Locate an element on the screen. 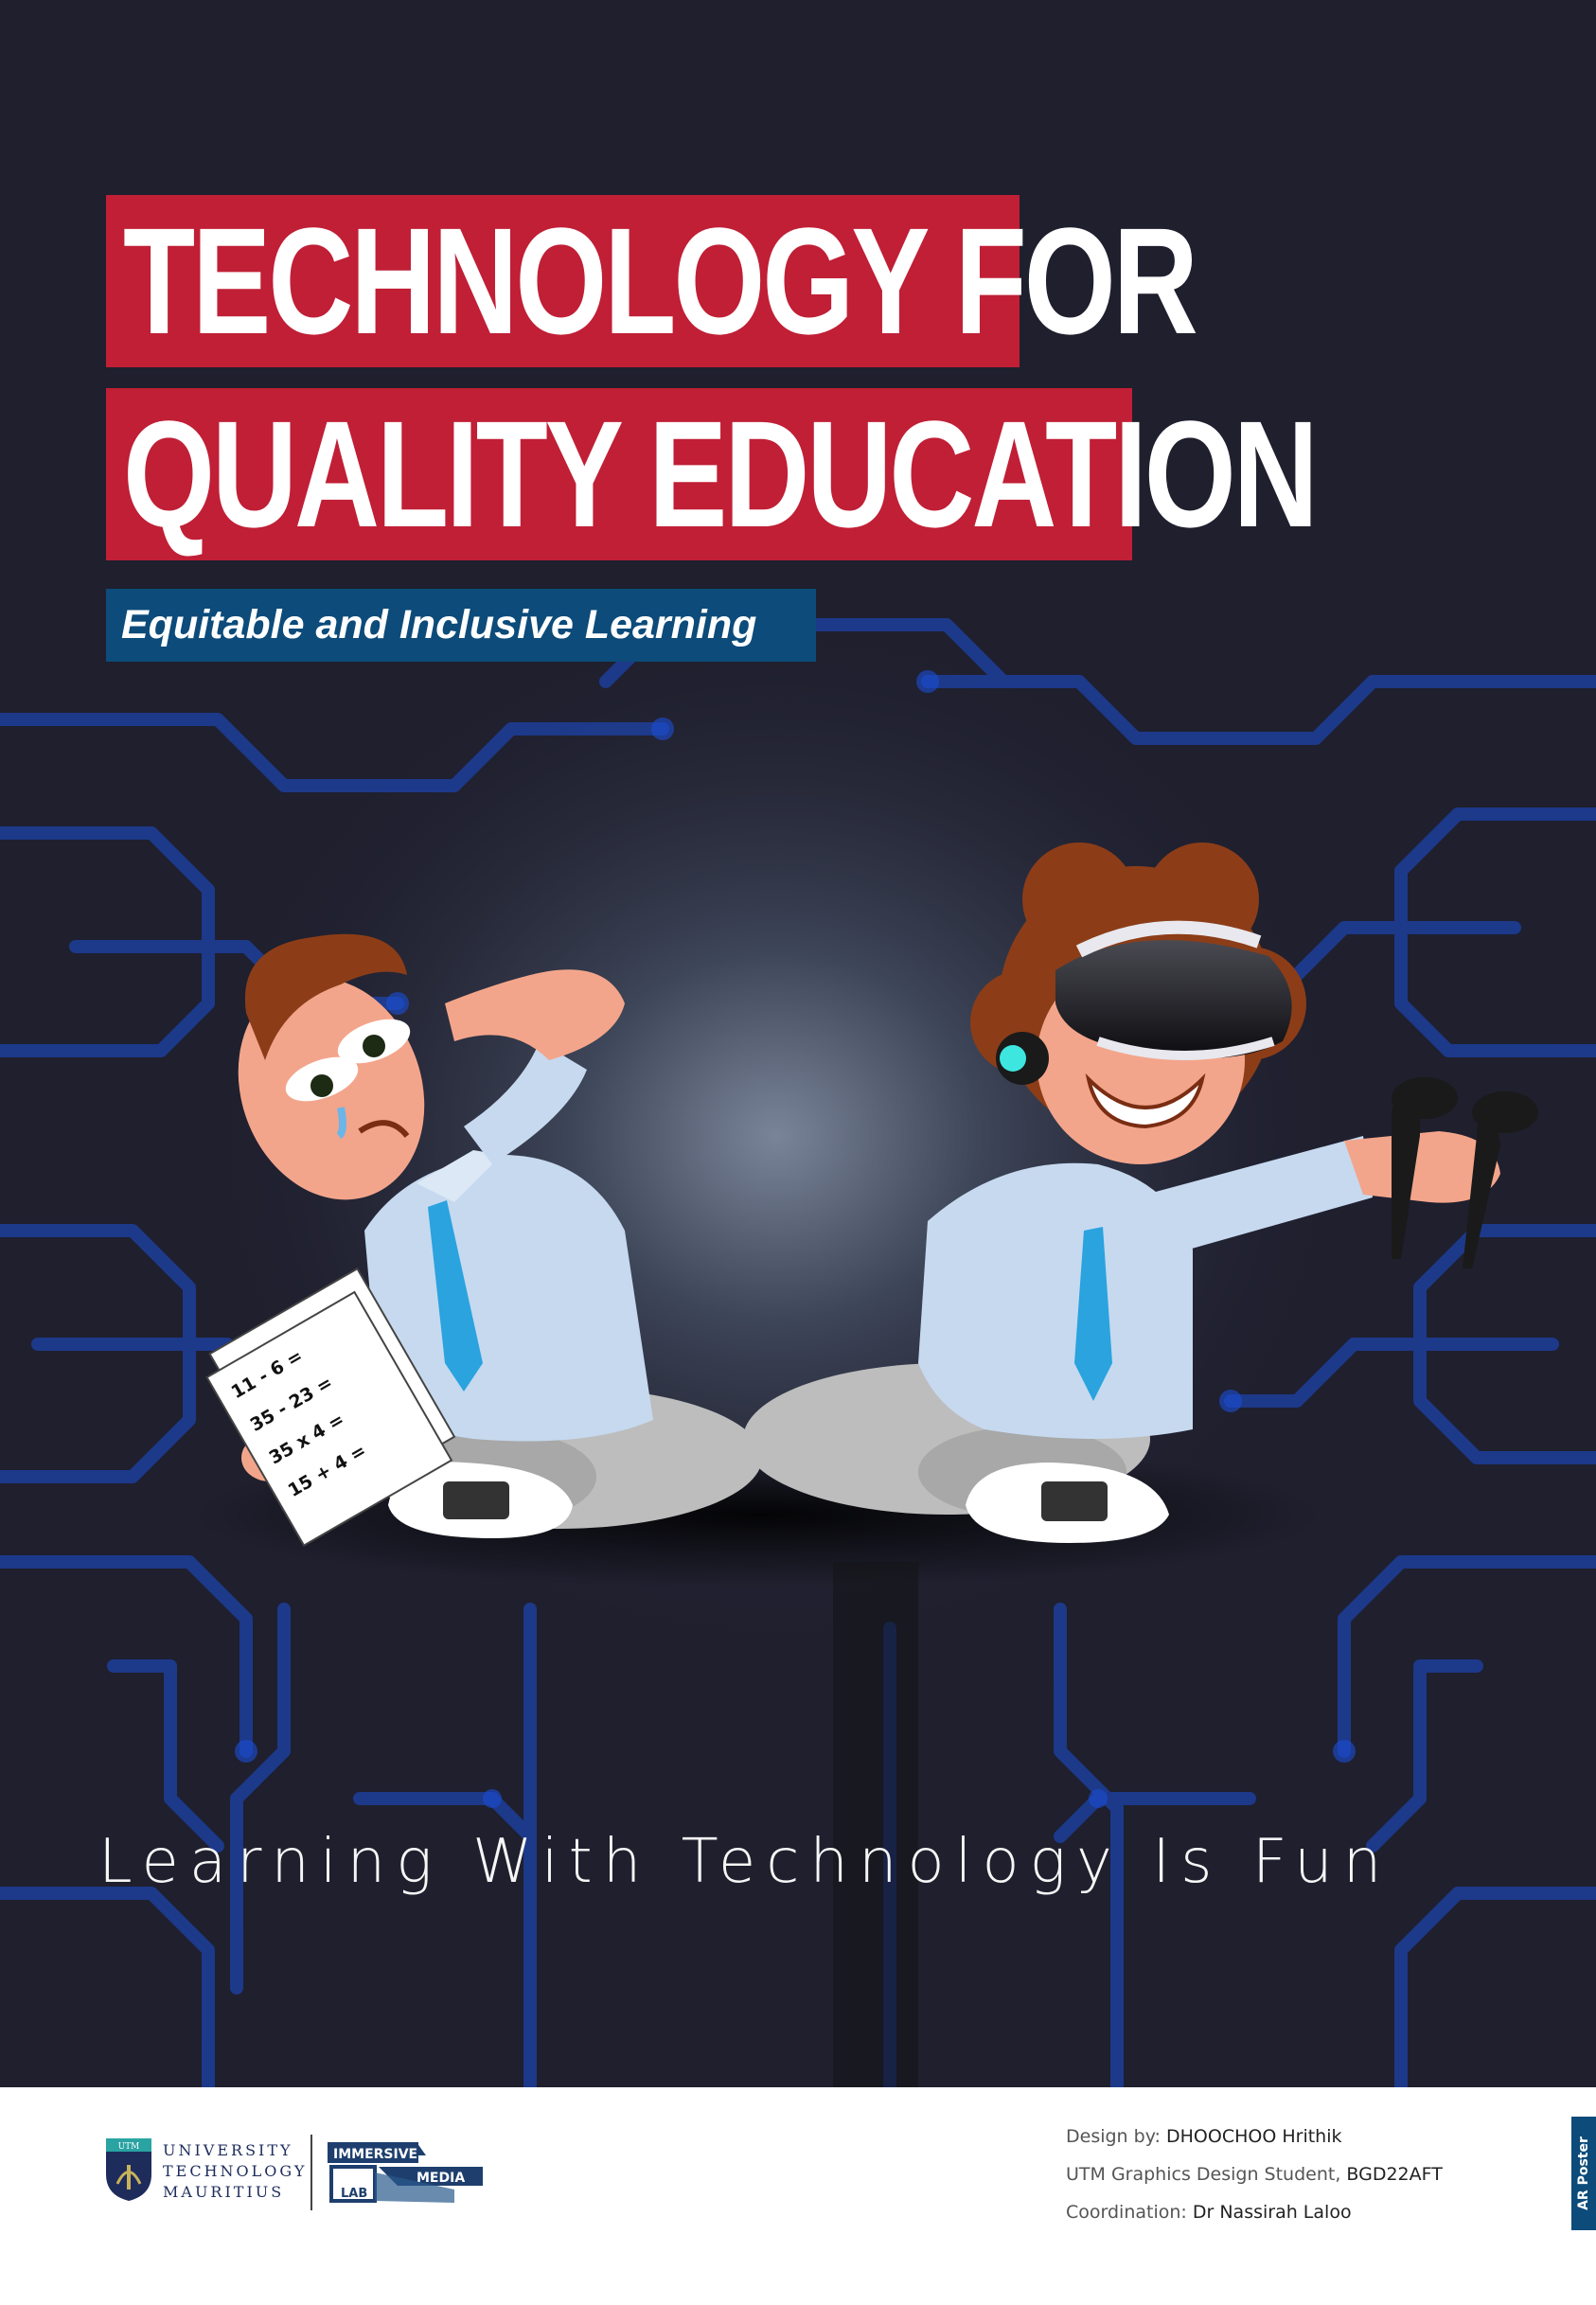  university-badge-text: UTM is located at coordinates (129, 2147).